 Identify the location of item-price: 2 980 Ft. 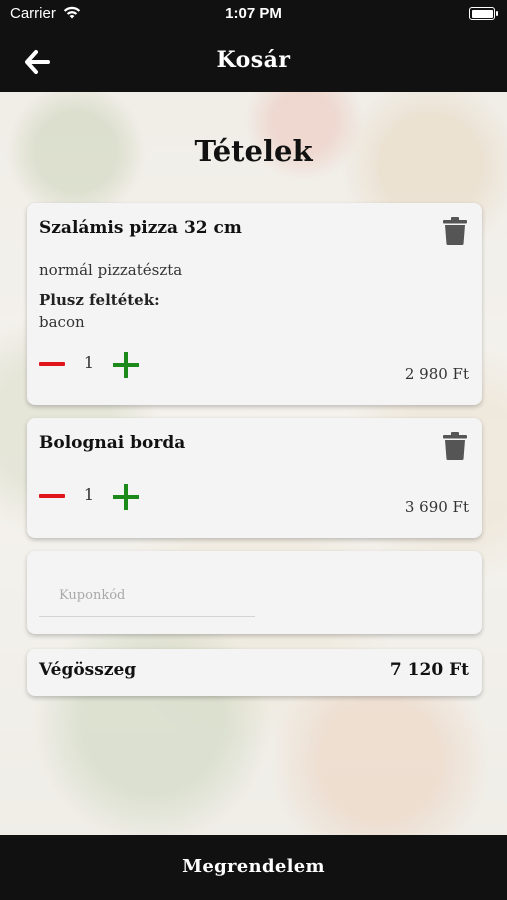
(436, 374).